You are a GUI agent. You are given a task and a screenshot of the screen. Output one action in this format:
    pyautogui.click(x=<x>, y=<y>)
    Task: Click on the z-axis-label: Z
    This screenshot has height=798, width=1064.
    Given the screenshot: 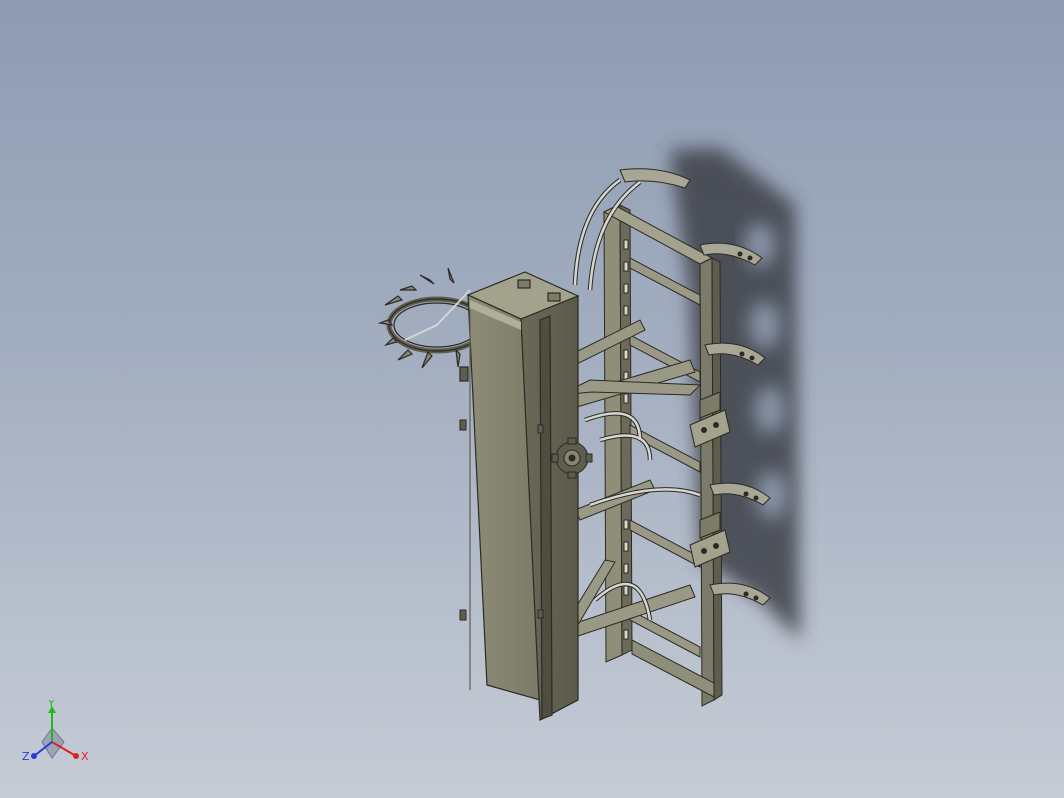 What is the action you would take?
    pyautogui.click(x=26, y=756)
    